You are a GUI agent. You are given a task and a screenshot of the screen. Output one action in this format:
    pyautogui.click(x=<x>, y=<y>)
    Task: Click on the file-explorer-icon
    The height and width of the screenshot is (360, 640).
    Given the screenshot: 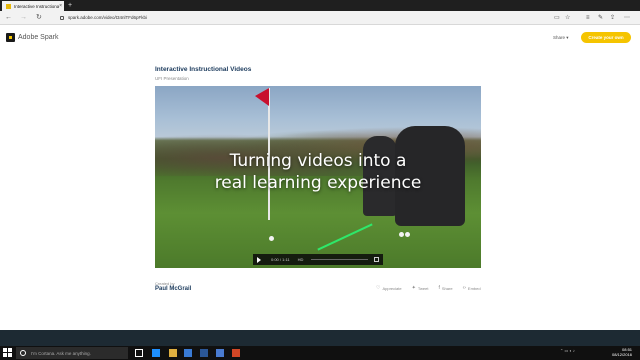 What is the action you would take?
    pyautogui.click(x=173, y=353)
    